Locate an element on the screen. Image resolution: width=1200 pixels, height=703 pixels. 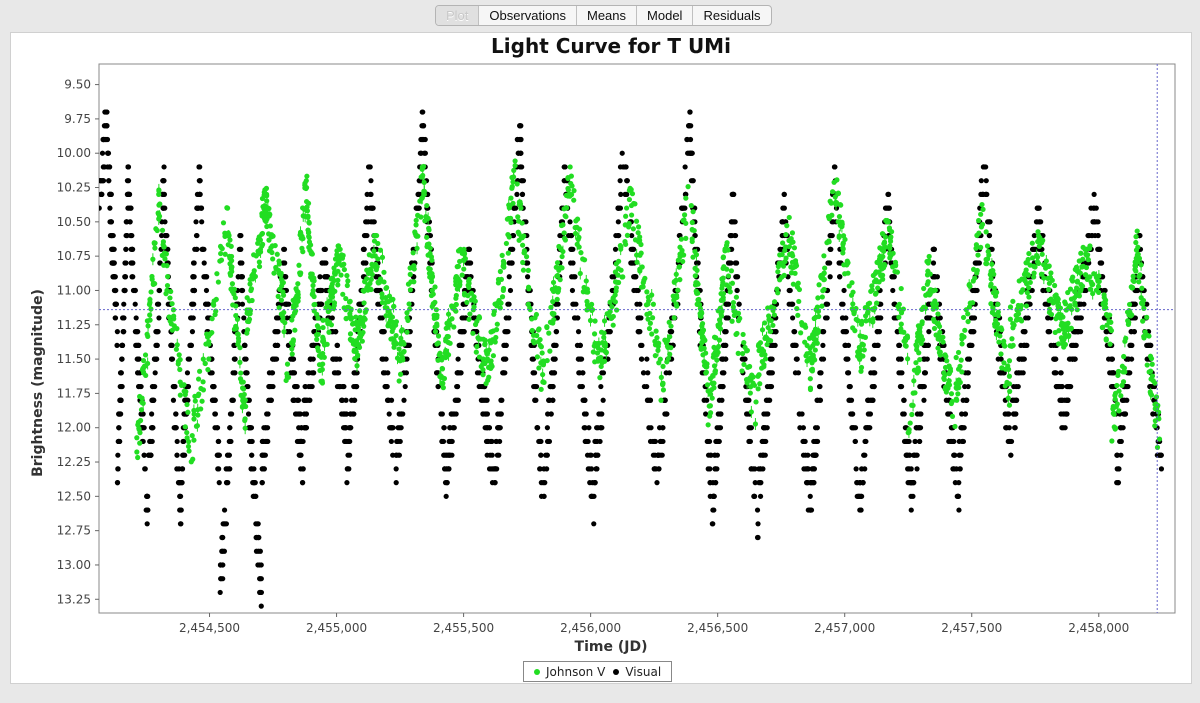
y-tick-label: 10.50 is located at coordinates (74, 222).